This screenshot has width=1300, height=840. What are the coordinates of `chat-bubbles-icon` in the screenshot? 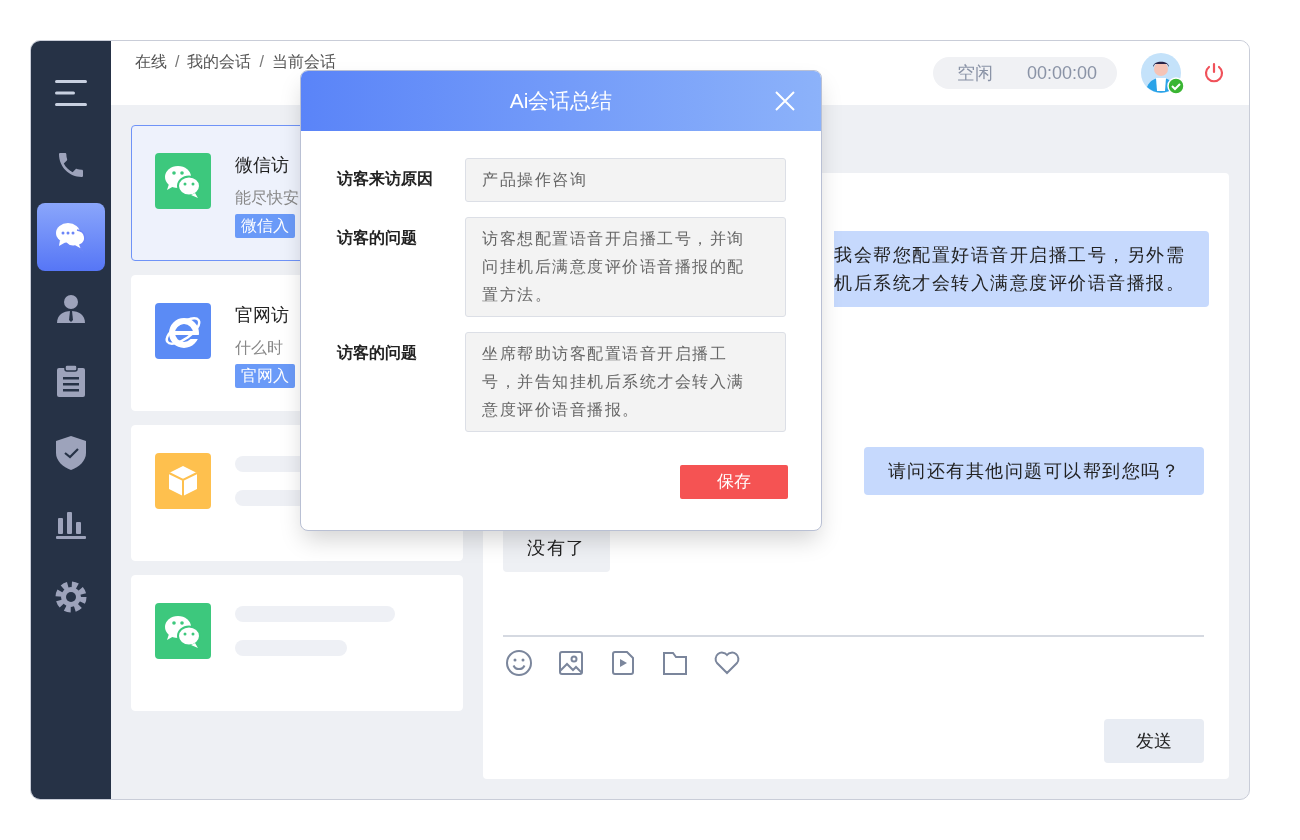 It's located at (71, 237).